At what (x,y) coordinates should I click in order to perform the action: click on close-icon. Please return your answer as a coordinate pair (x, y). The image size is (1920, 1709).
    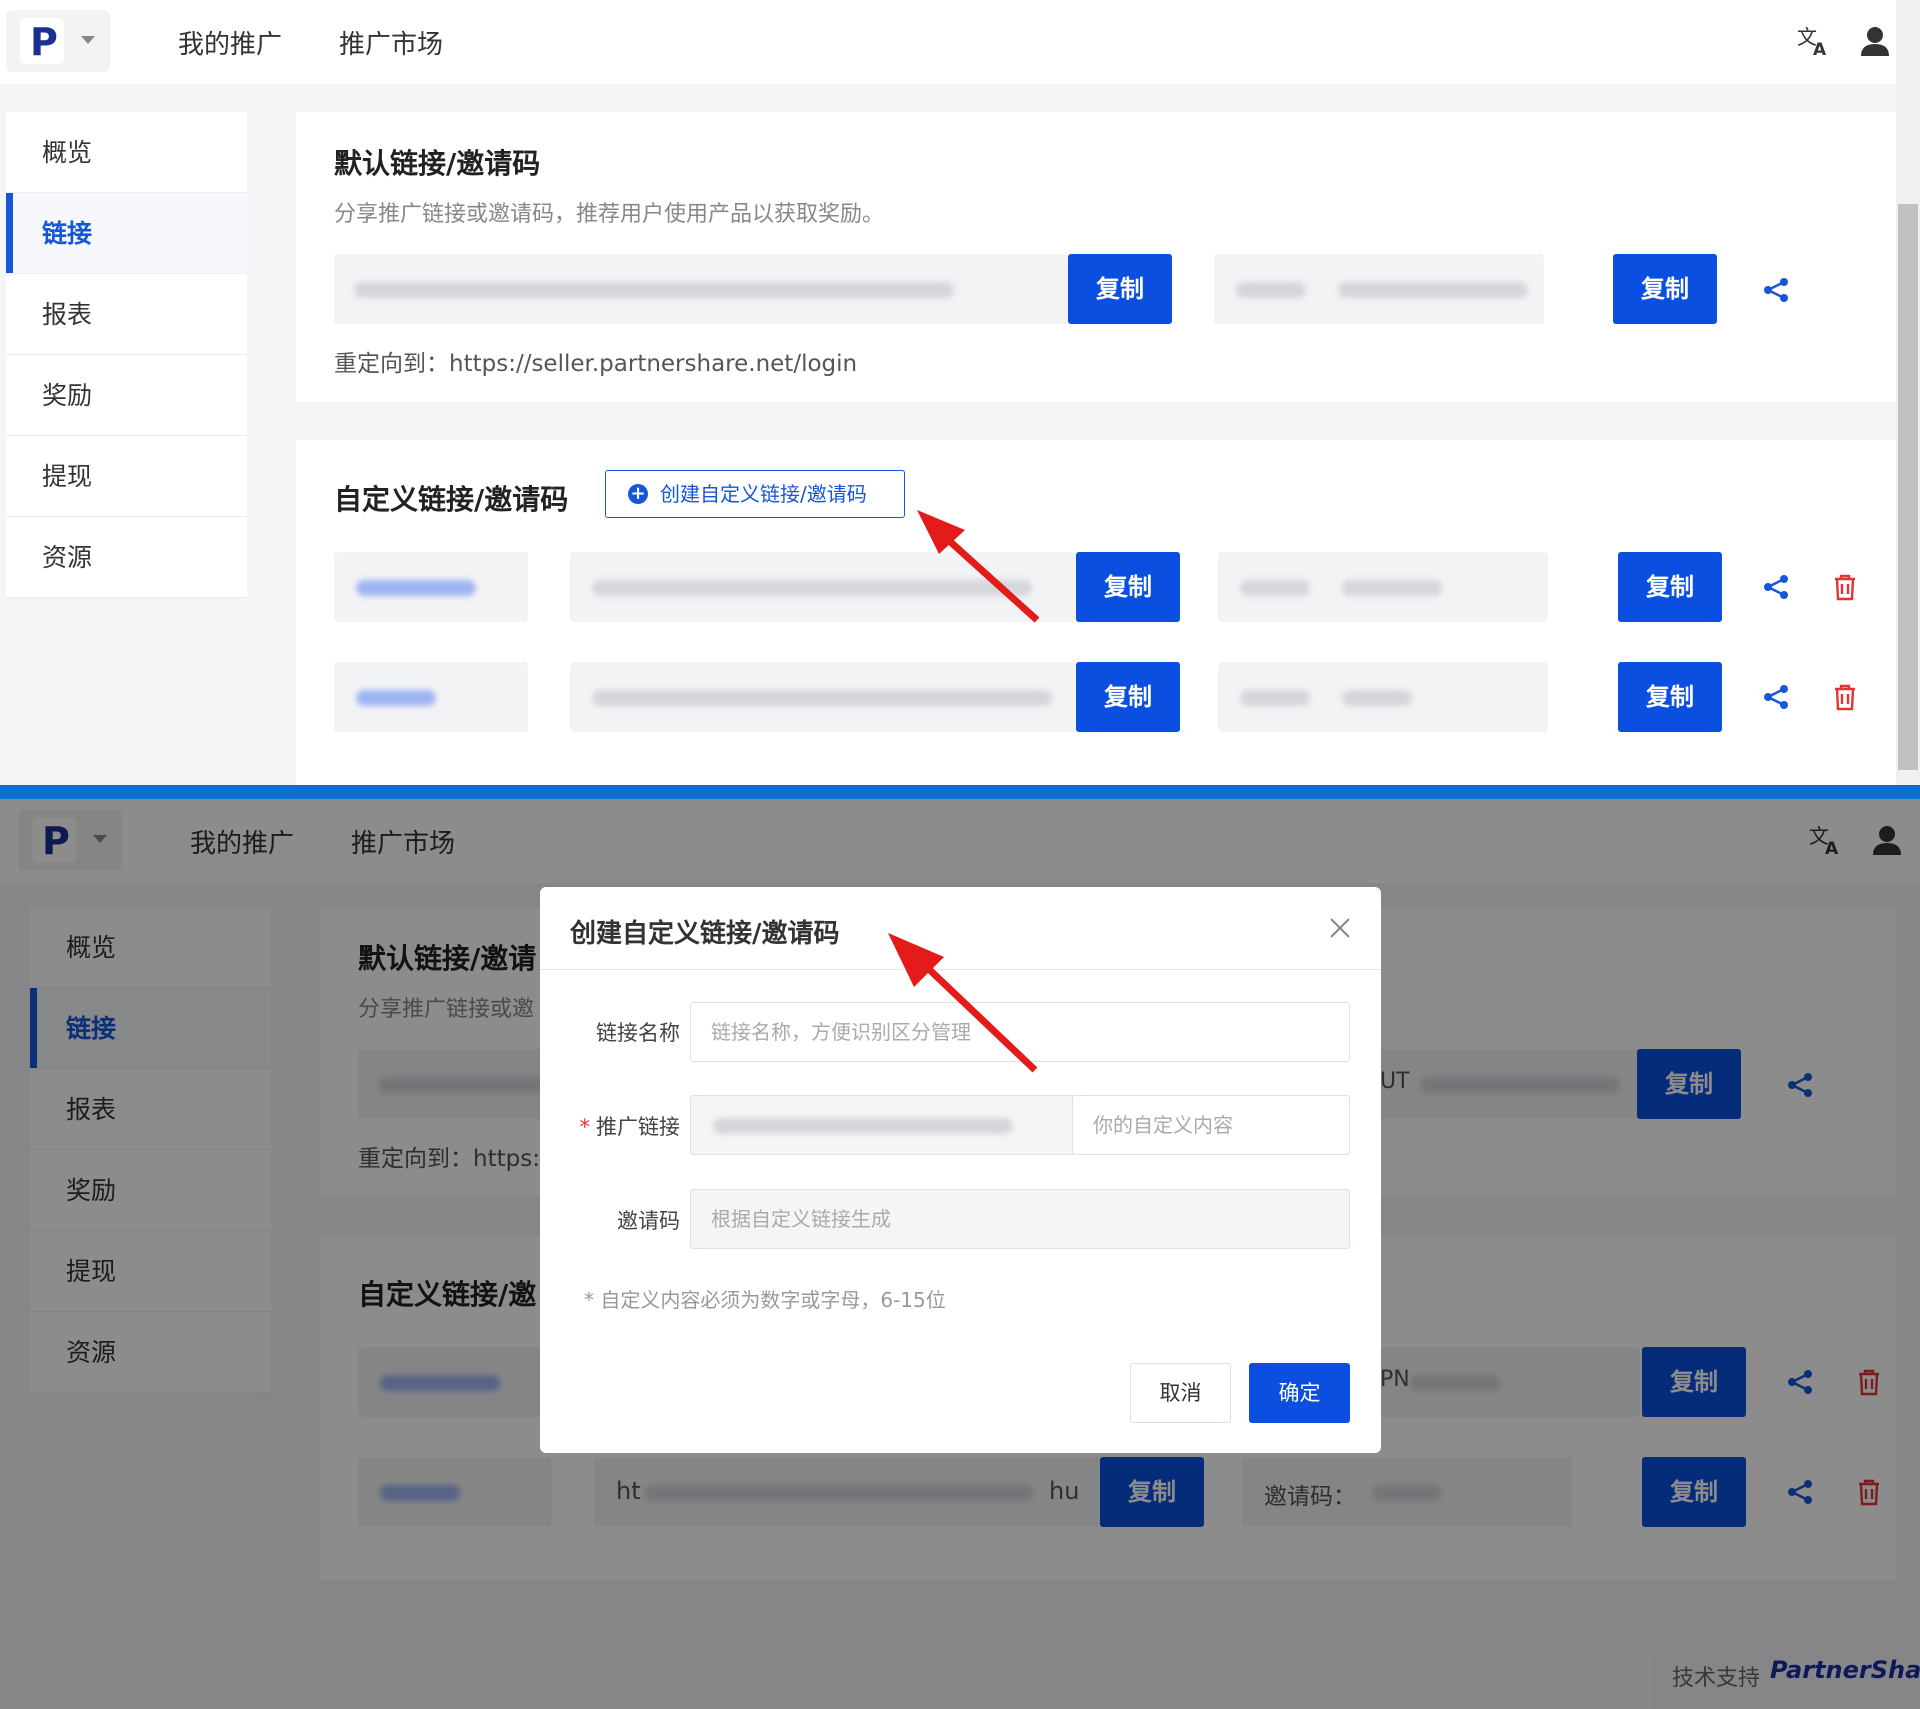
    Looking at the image, I should click on (1340, 928).